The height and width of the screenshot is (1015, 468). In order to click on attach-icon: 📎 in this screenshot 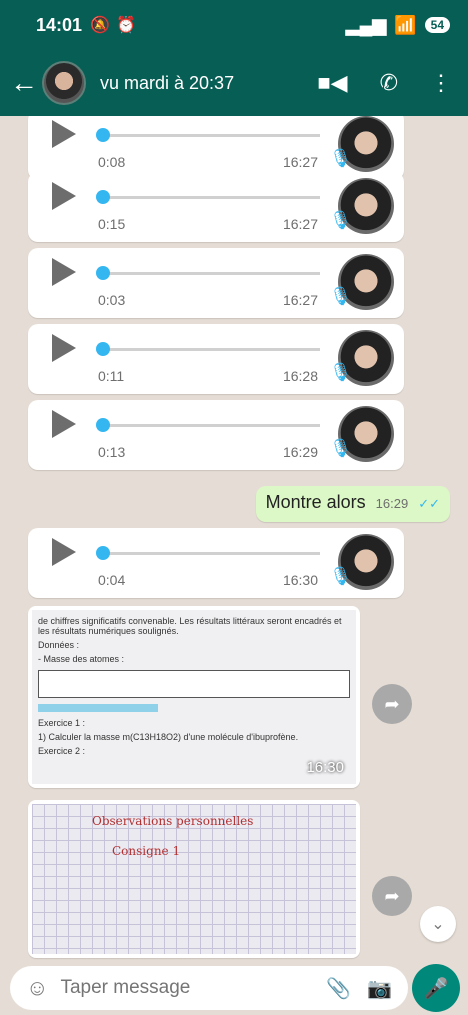, I will do `click(338, 988)`.